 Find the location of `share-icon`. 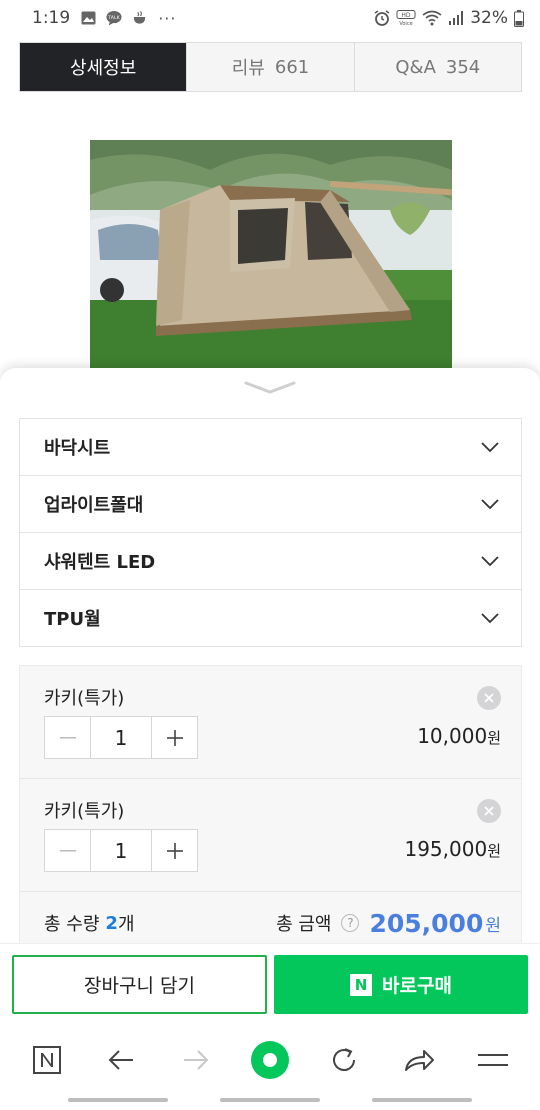

share-icon is located at coordinates (419, 1060).